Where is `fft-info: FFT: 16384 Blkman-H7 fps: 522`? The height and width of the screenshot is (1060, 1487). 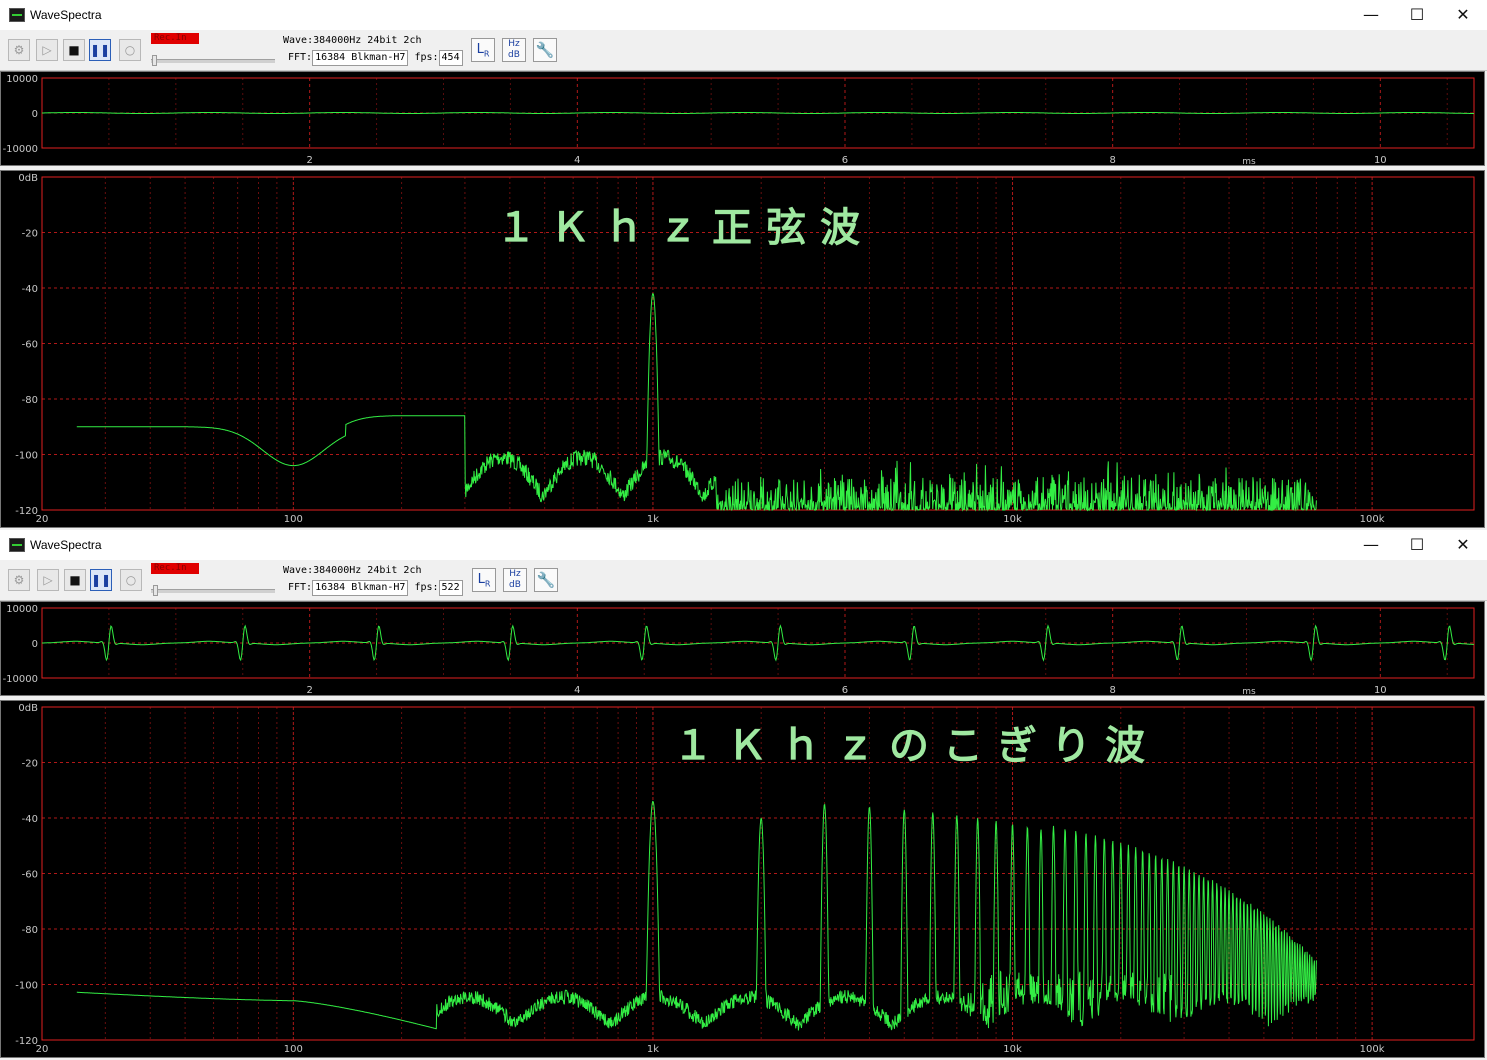
fft-info: FFT: 16384 Blkman-H7 fps: 522 is located at coordinates (375, 588).